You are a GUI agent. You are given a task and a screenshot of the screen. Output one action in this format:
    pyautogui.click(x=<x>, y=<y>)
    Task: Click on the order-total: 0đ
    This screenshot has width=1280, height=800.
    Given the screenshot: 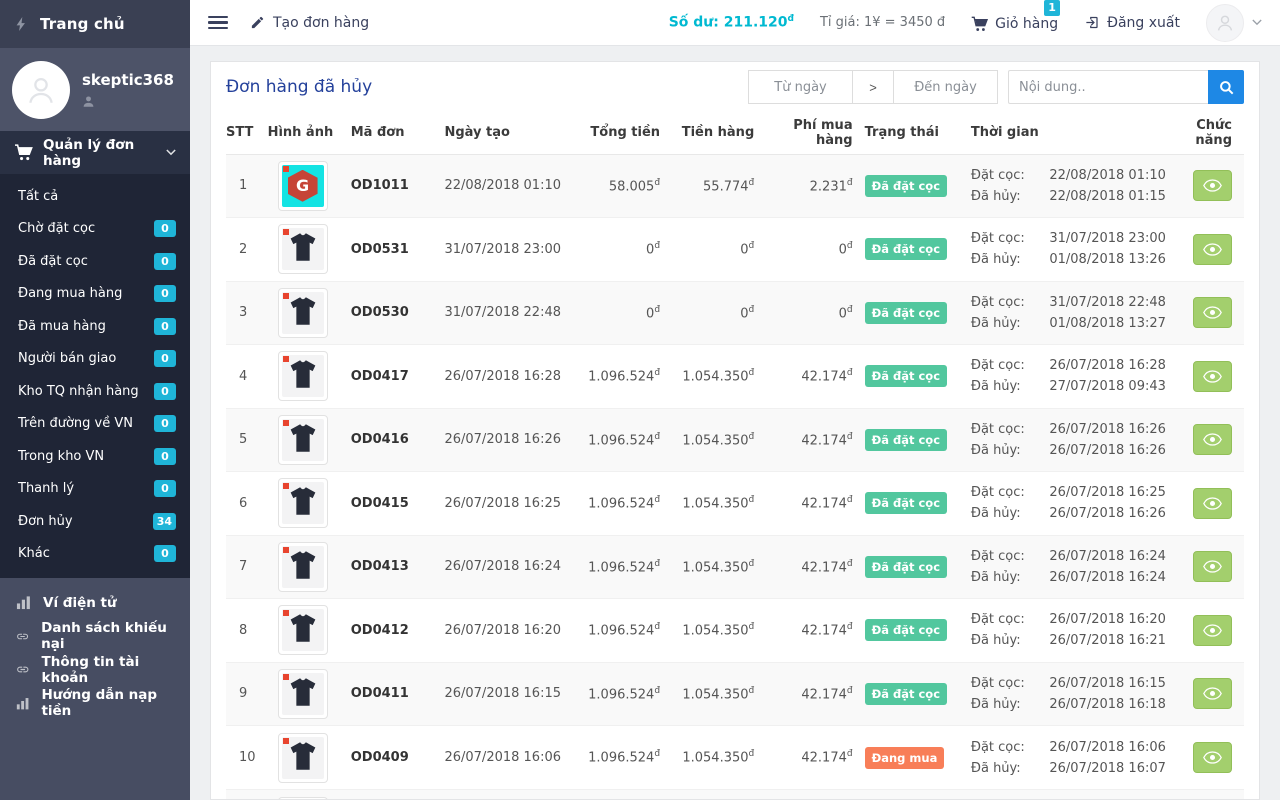 What is the action you would take?
    pyautogui.click(x=611, y=312)
    